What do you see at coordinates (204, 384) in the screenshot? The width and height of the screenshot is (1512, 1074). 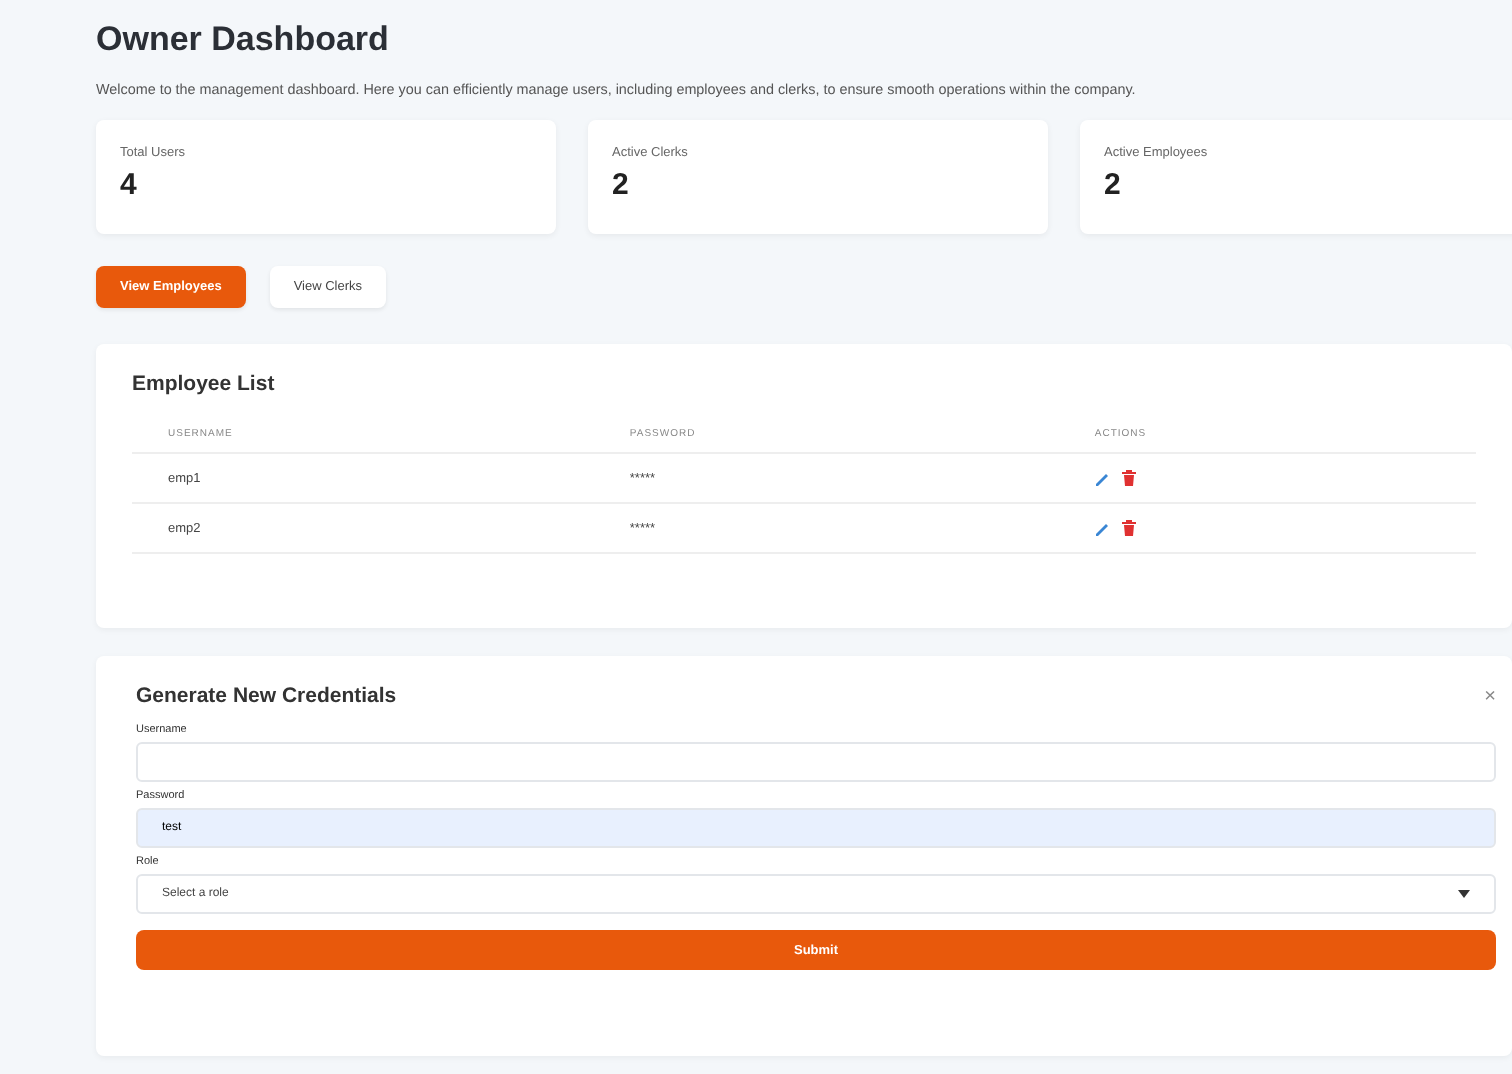 I see `card-title: Employee List` at bounding box center [204, 384].